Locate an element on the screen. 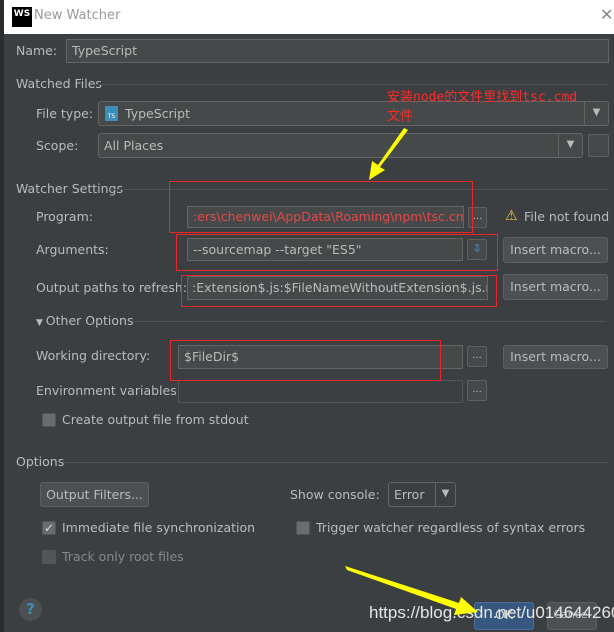 This screenshot has width=614, height=632. arrow-to-program-icon is located at coordinates (388, 154).